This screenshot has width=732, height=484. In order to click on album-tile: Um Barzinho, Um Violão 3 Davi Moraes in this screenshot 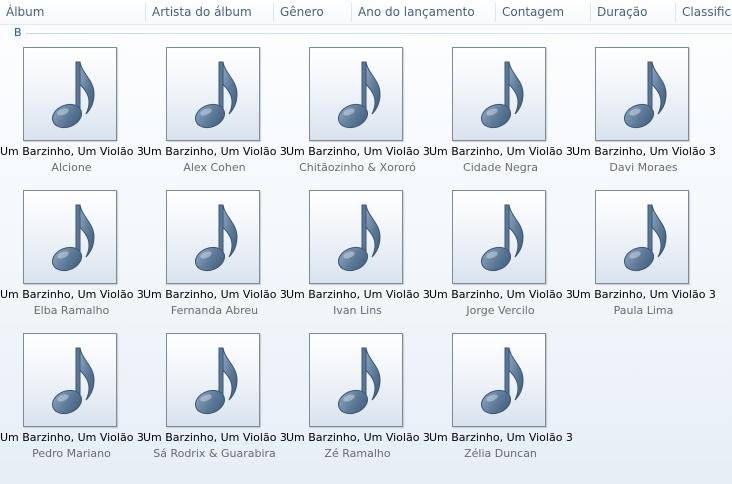, I will do `click(644, 111)`.